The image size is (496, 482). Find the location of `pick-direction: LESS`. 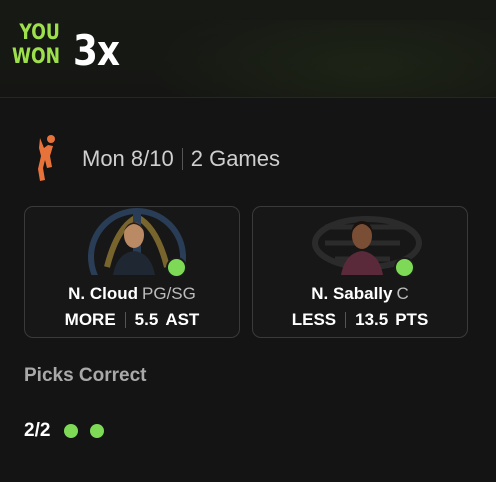

pick-direction: LESS is located at coordinates (314, 319).